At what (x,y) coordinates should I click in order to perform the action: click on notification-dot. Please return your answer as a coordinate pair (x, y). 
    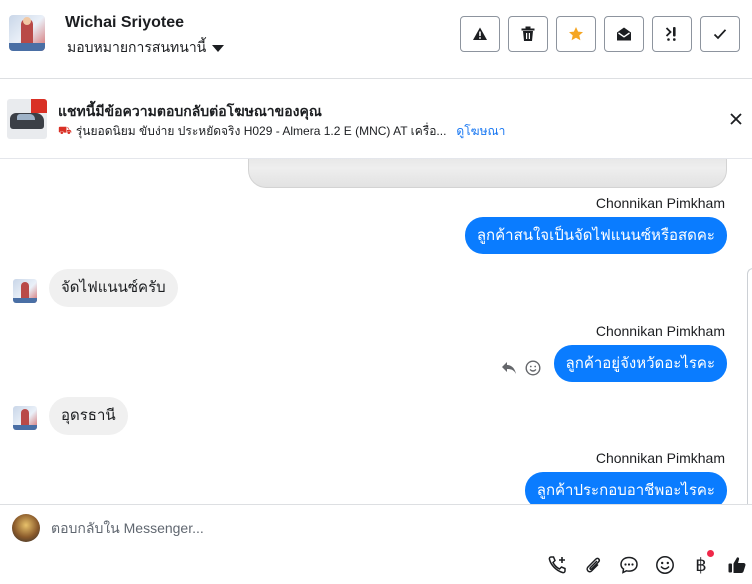
    Looking at the image, I should click on (710, 553).